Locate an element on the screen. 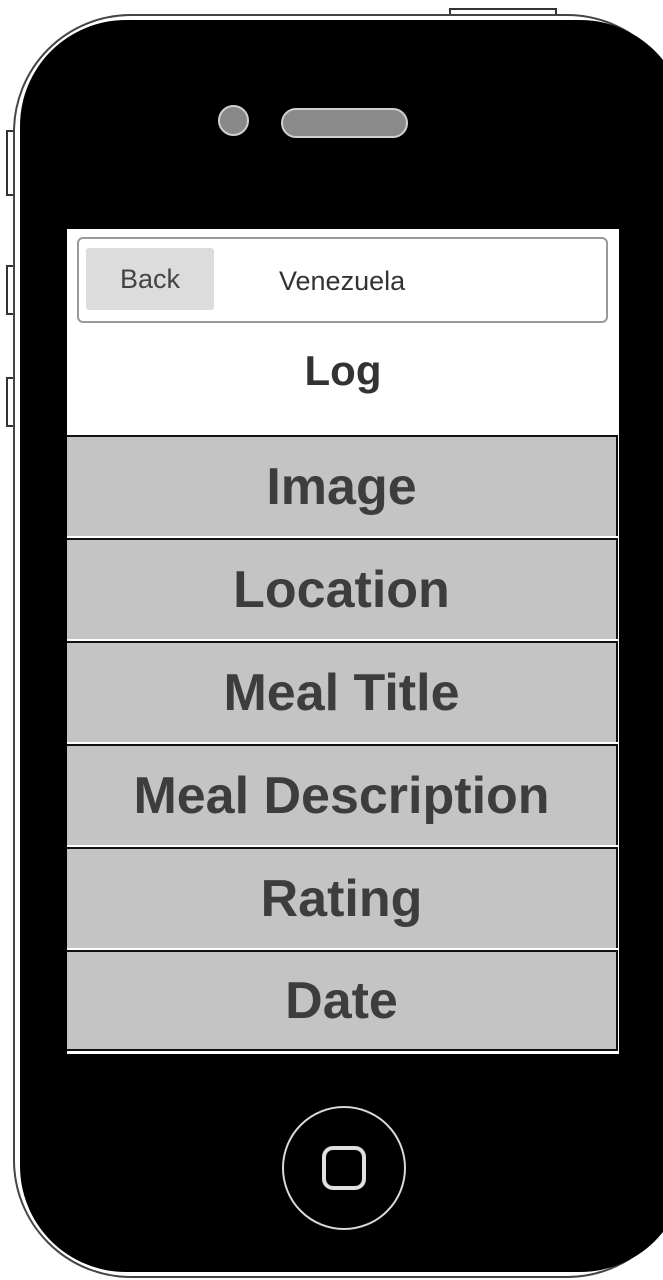 This screenshot has height=1280, width=663. camera-icon is located at coordinates (233, 120).